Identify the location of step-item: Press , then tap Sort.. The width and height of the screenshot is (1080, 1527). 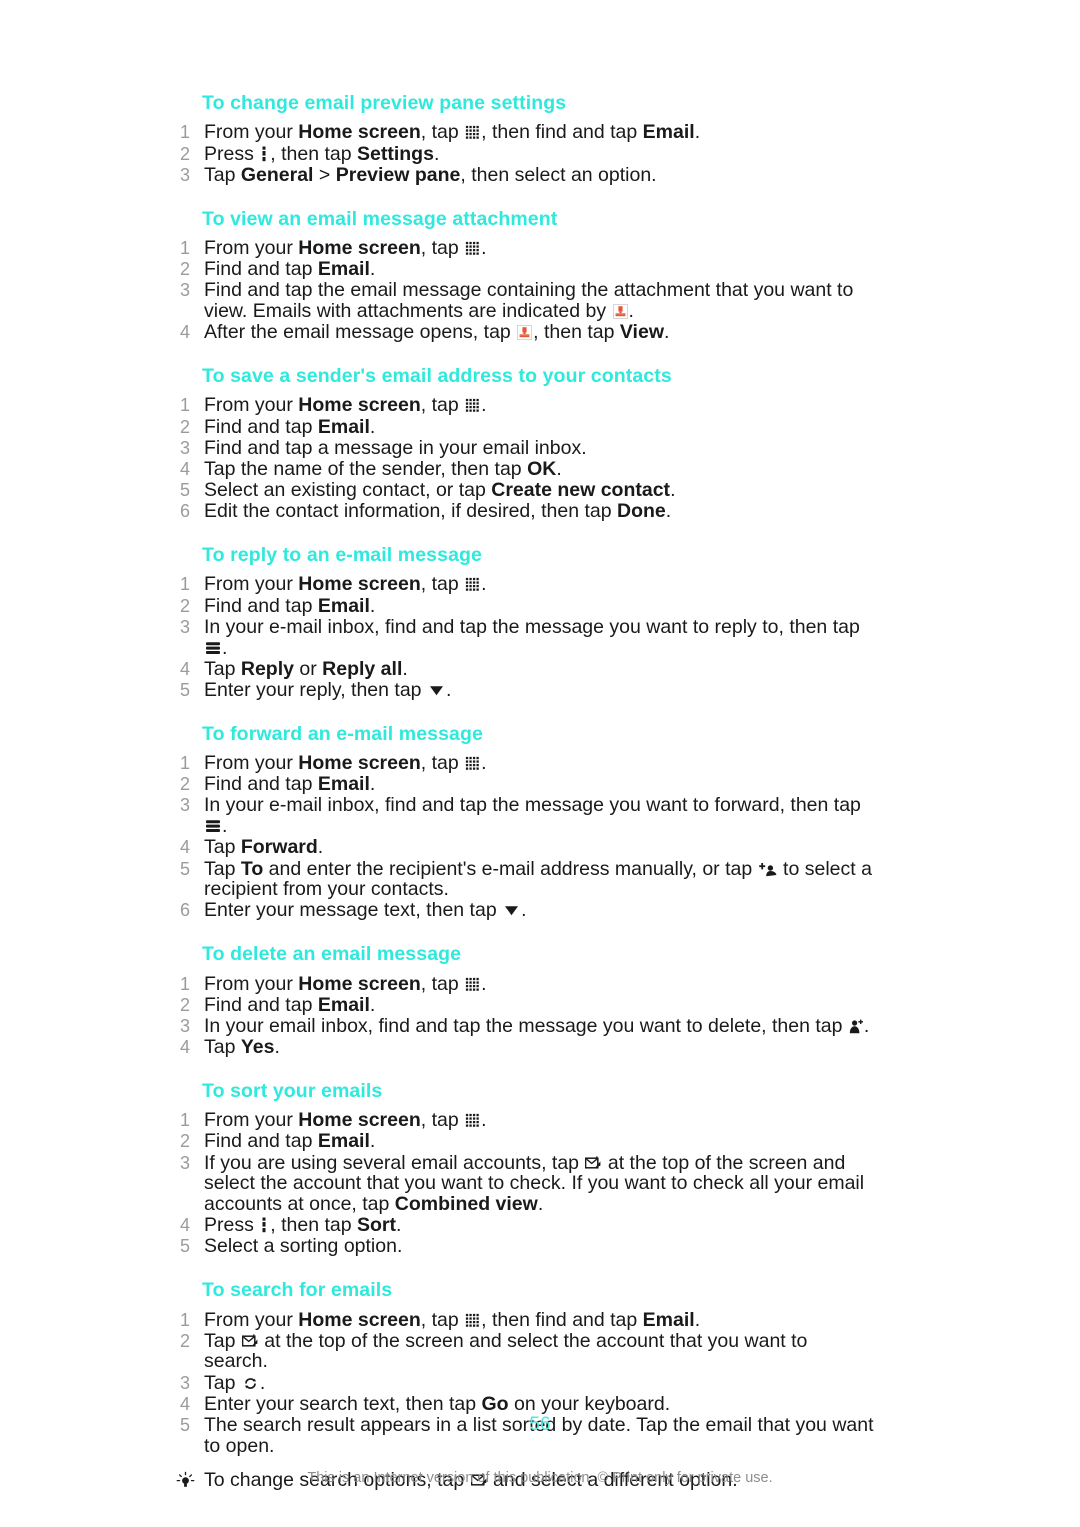
(526, 1225).